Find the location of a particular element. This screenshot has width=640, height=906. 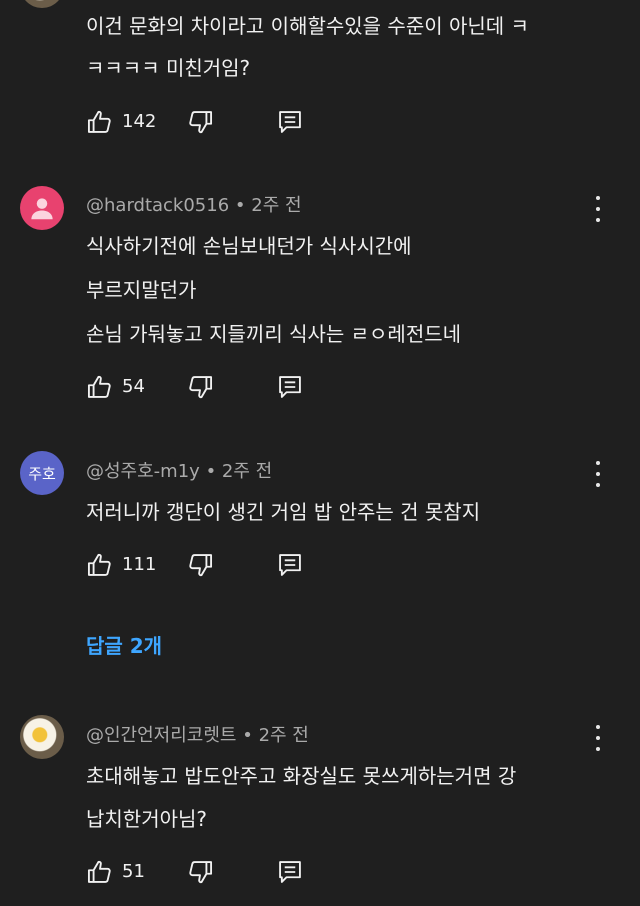

author-name: @hardtack0516 is located at coordinates (157, 205).